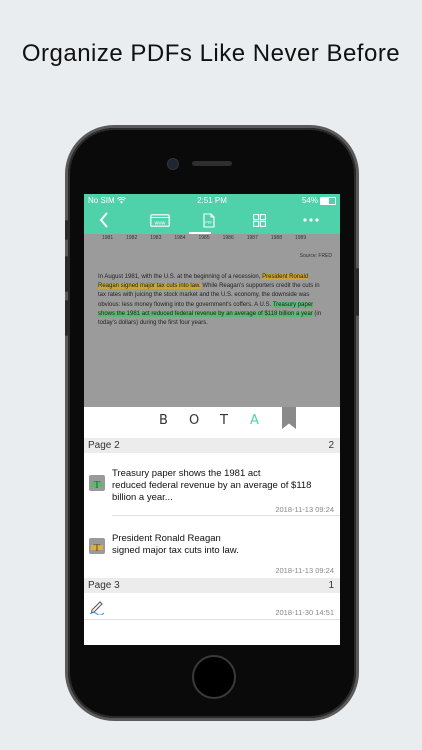  I want to click on battery-status: 54%, so click(319, 200).